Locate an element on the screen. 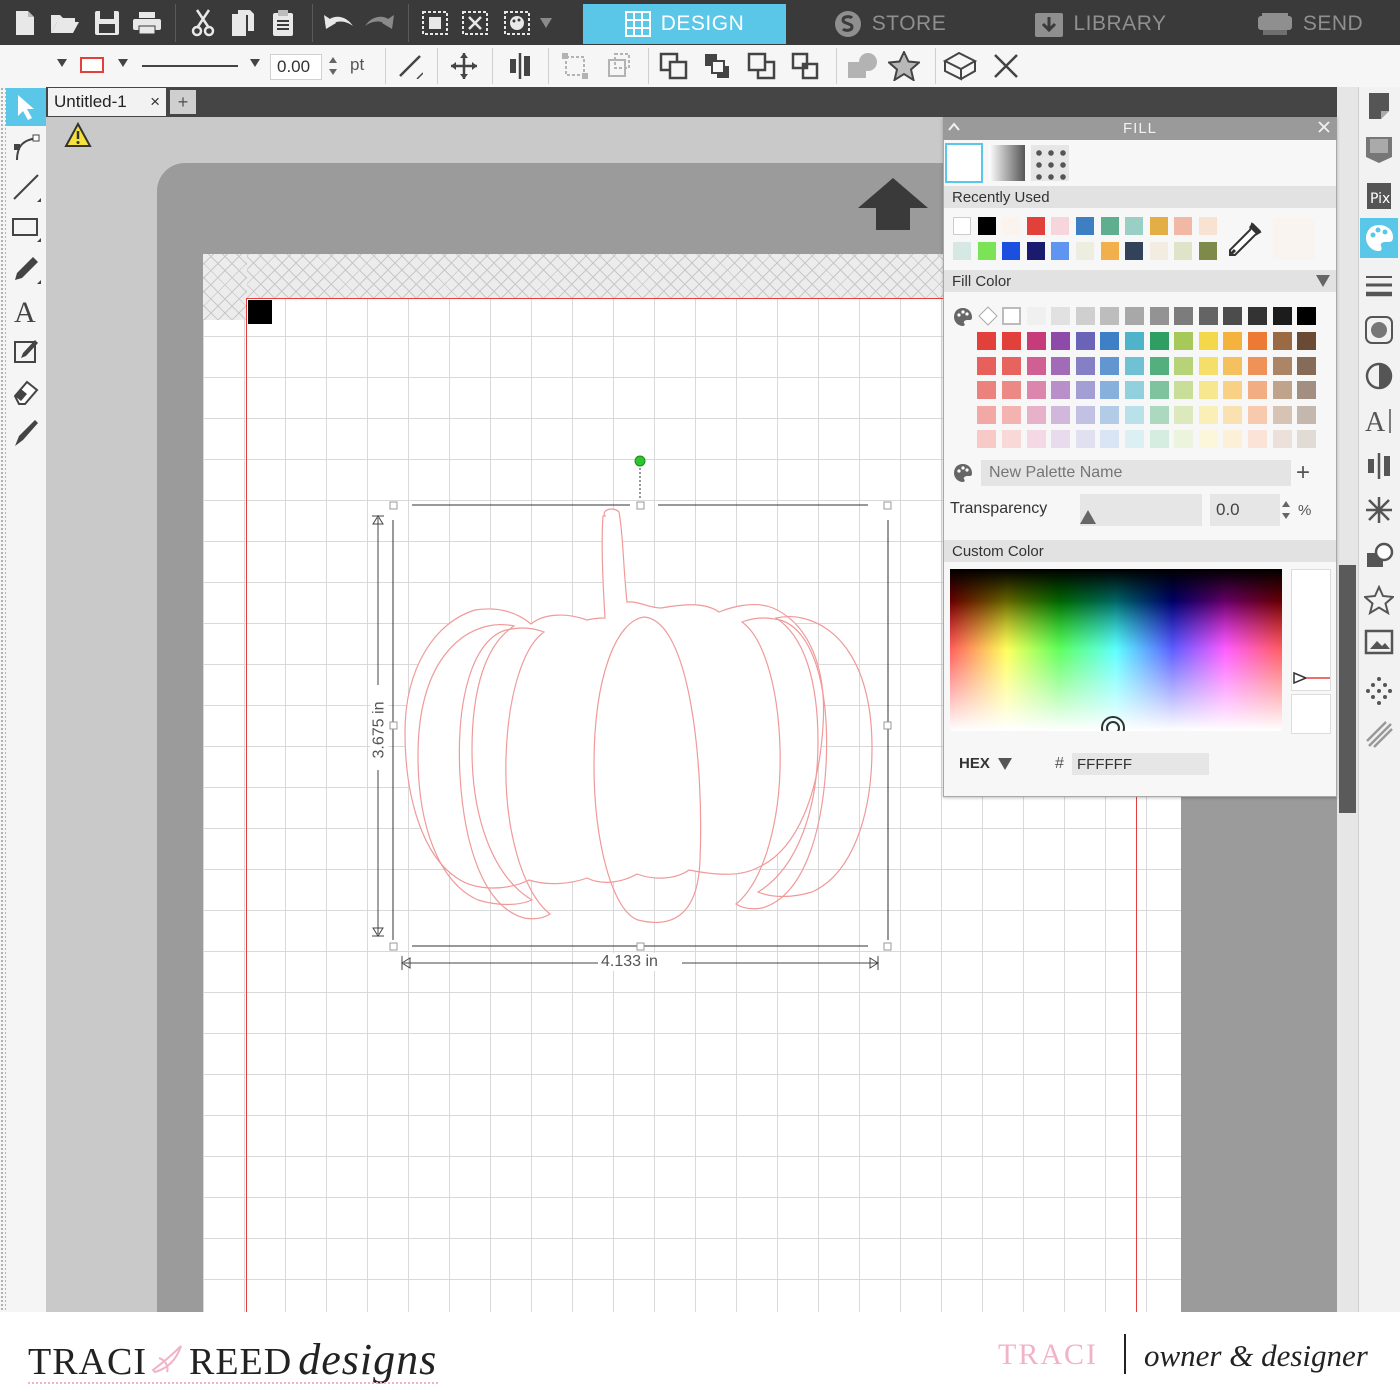 The width and height of the screenshot is (1400, 1400). bring-to-front-icon is located at coordinates (674, 66).